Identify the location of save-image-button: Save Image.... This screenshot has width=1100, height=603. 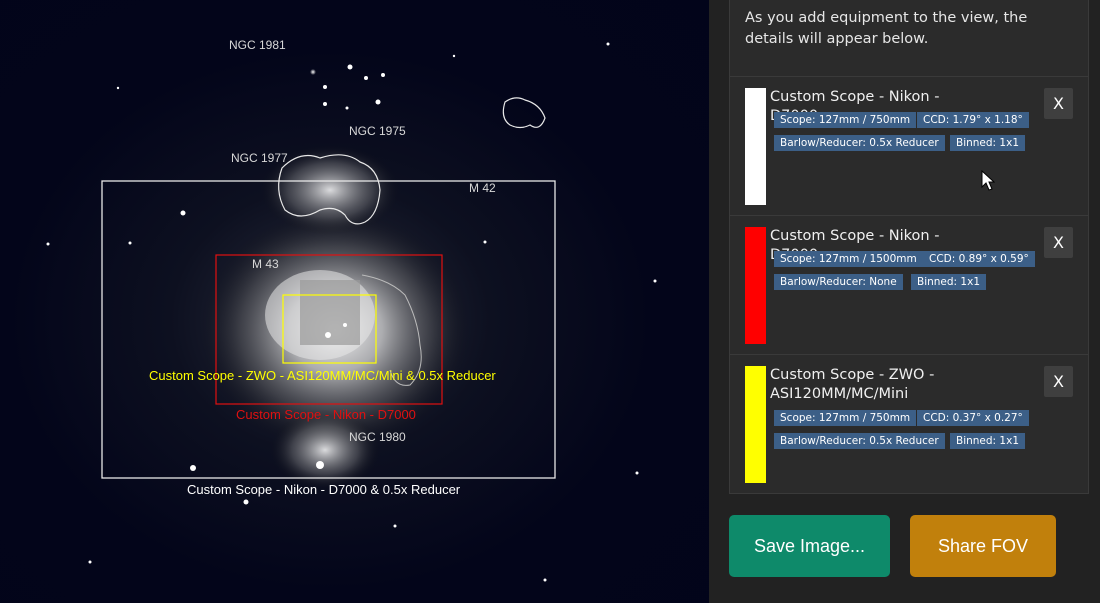
(809, 546).